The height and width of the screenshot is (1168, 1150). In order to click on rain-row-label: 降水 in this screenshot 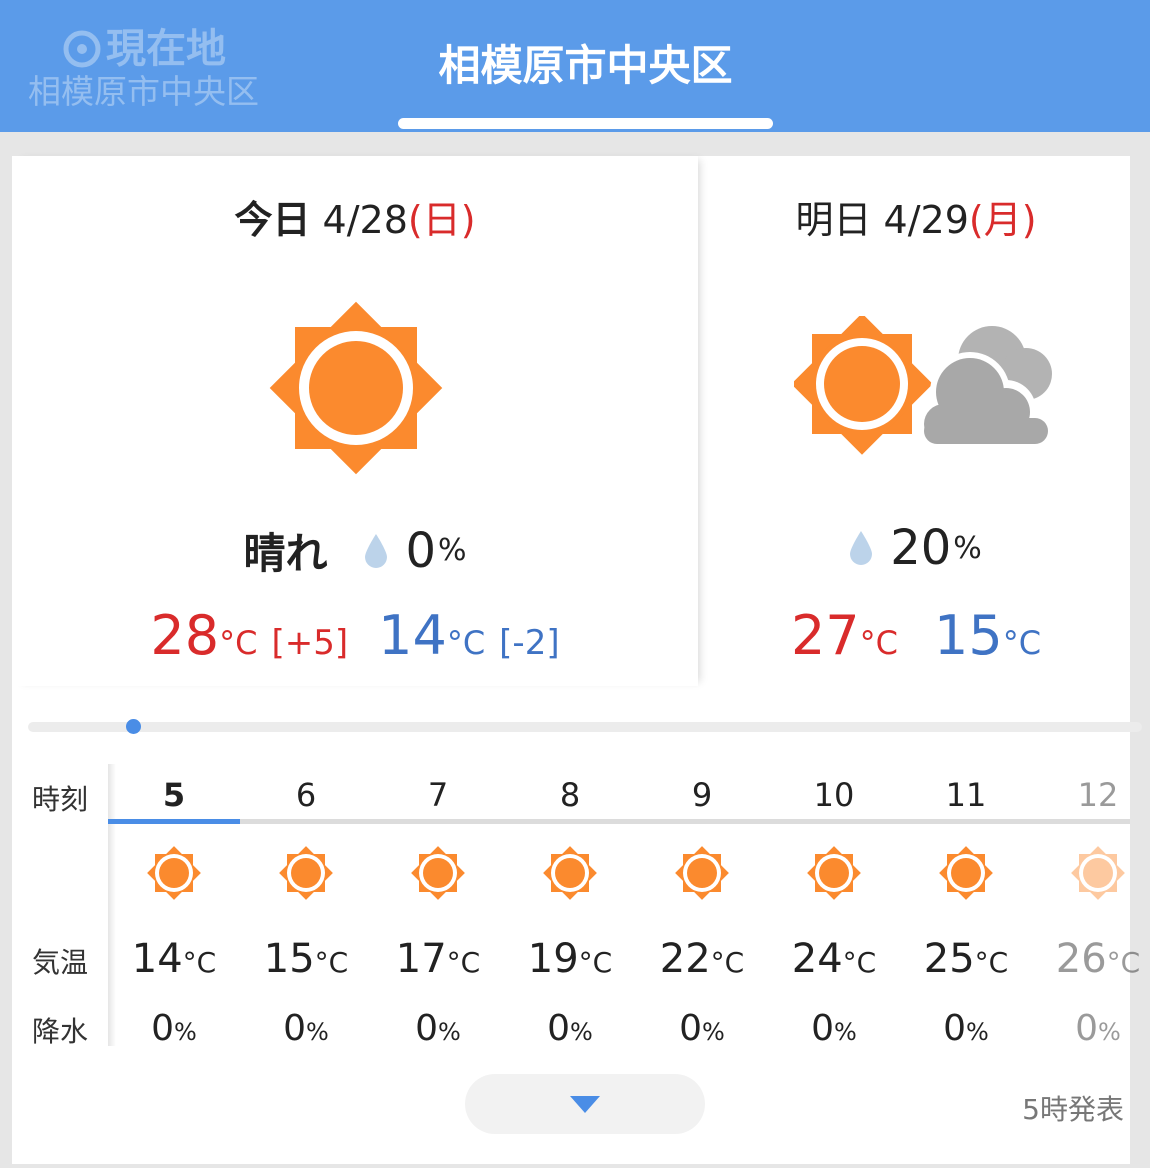, I will do `click(60, 1031)`.